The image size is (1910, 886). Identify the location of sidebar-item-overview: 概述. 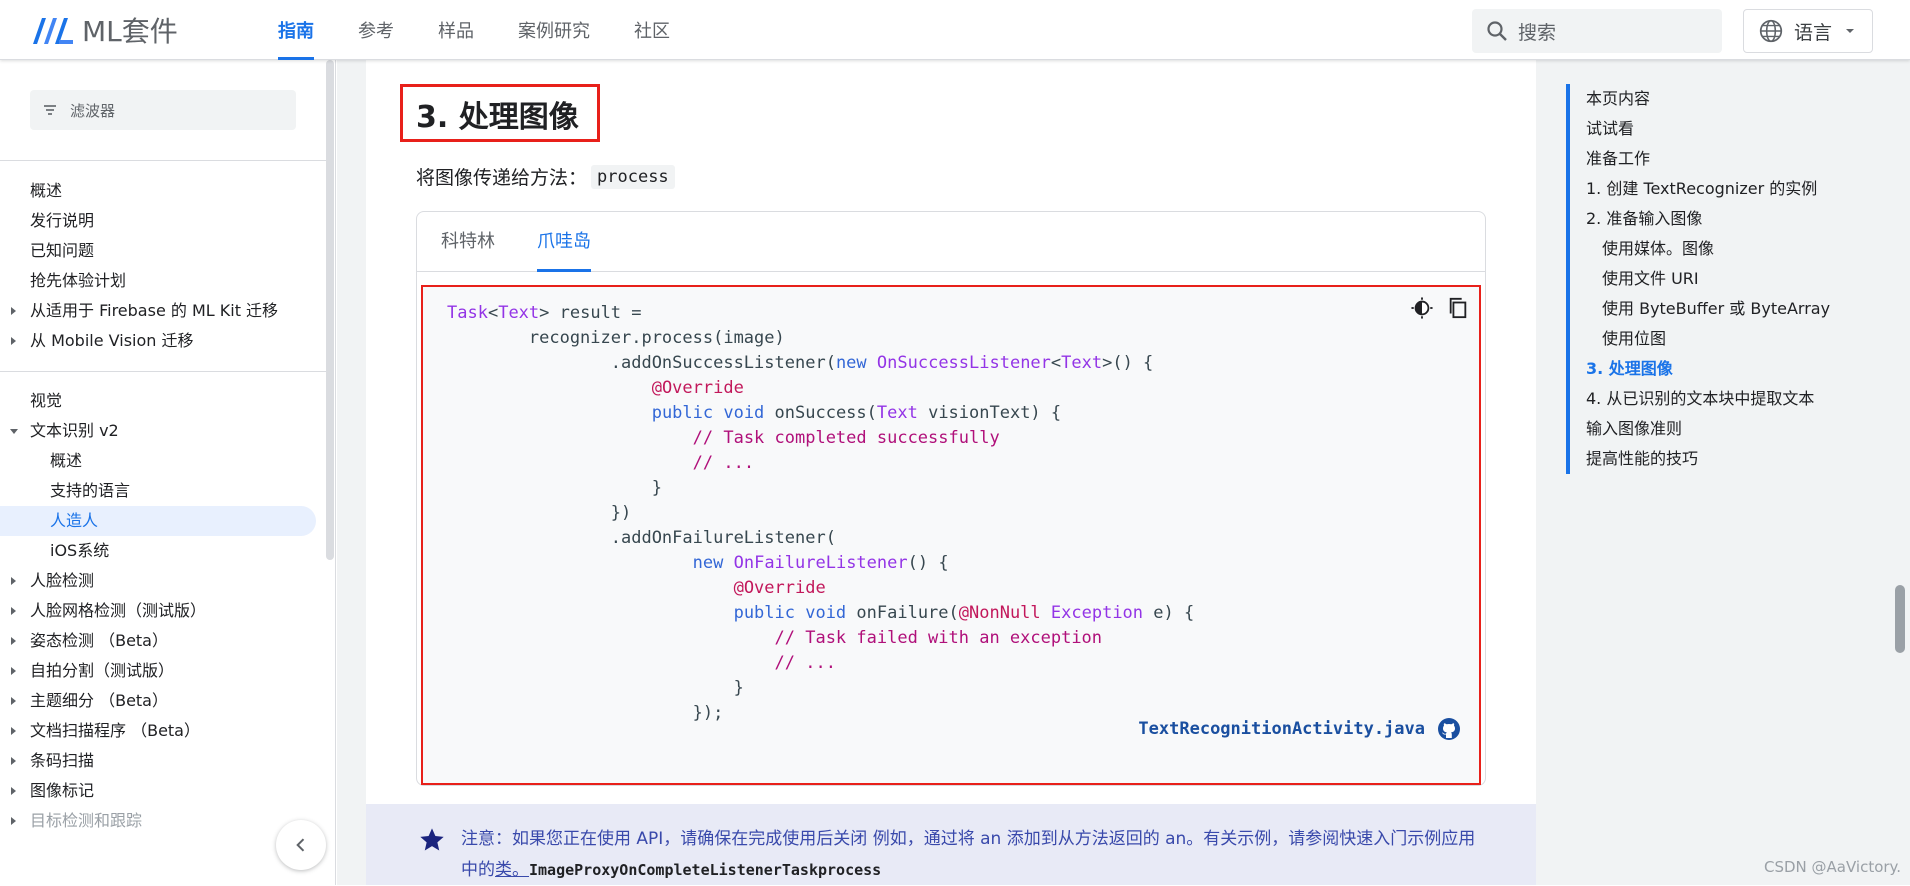
(158, 191).